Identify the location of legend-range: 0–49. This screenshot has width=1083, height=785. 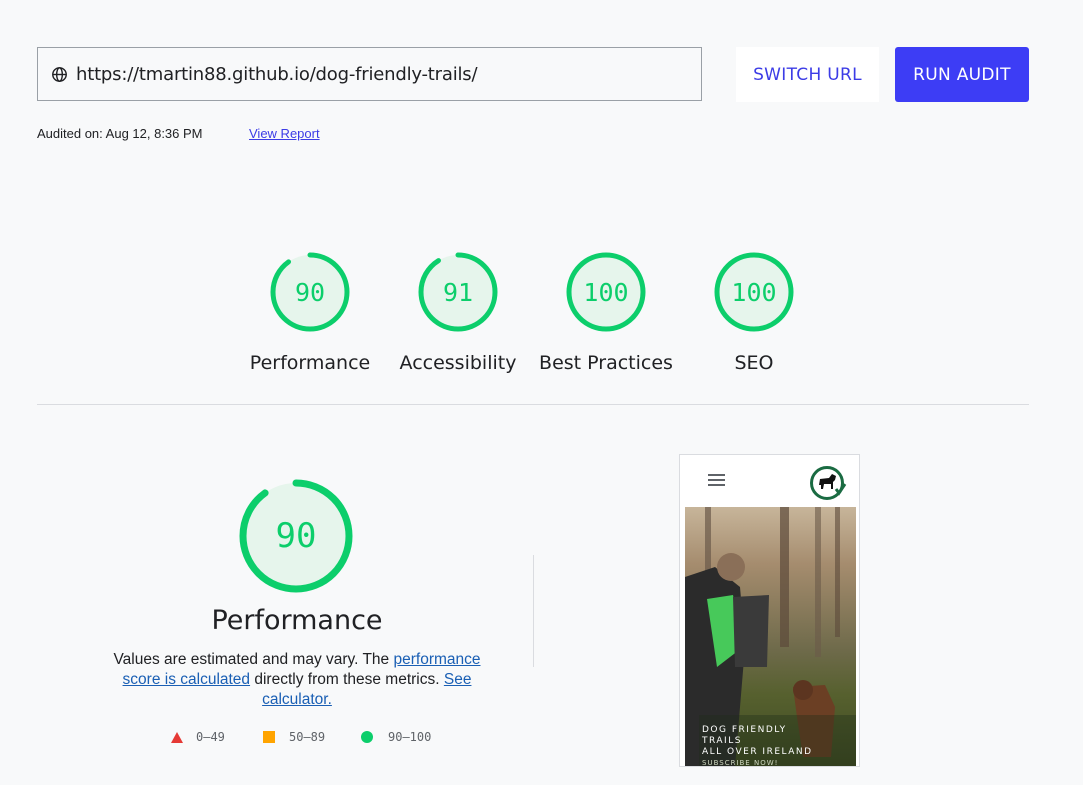
(210, 737).